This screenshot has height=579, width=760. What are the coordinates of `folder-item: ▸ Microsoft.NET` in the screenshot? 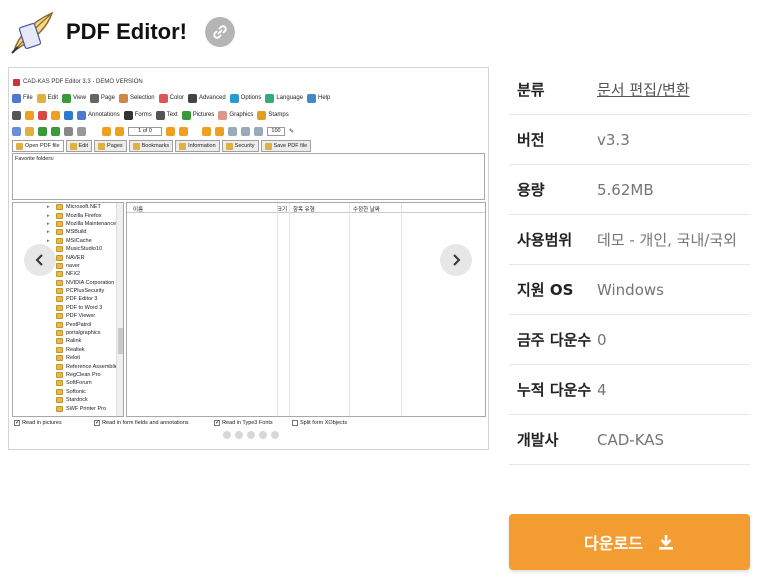 It's located at (68, 207).